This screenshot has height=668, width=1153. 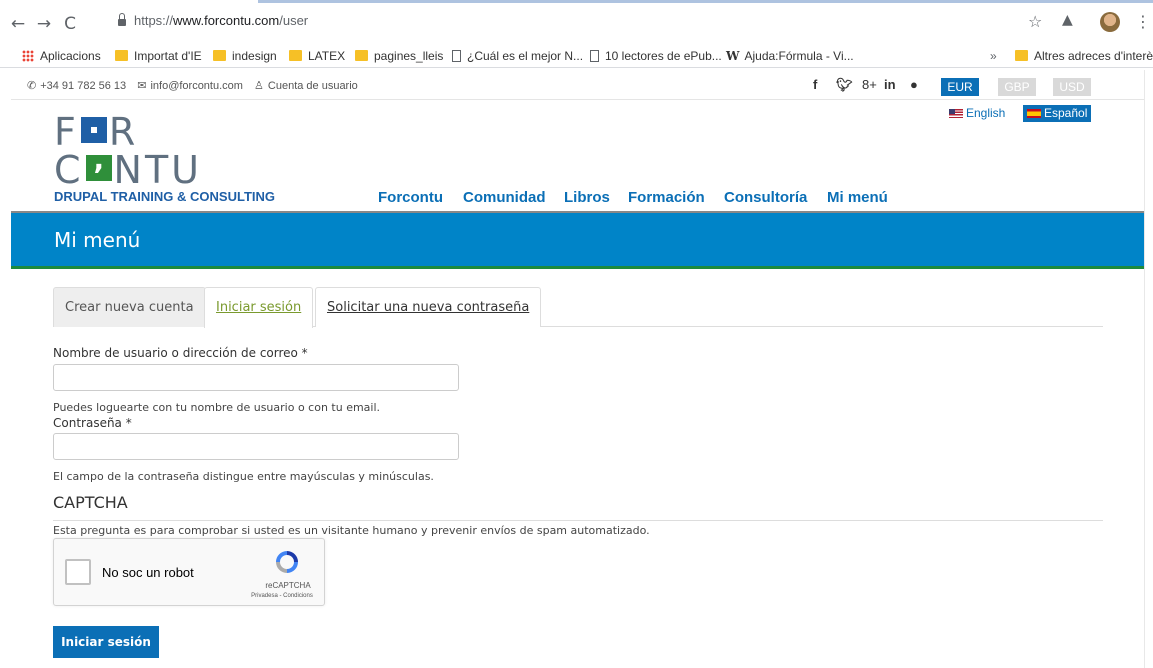 I want to click on tab-strip-edge, so click(x=705, y=1).